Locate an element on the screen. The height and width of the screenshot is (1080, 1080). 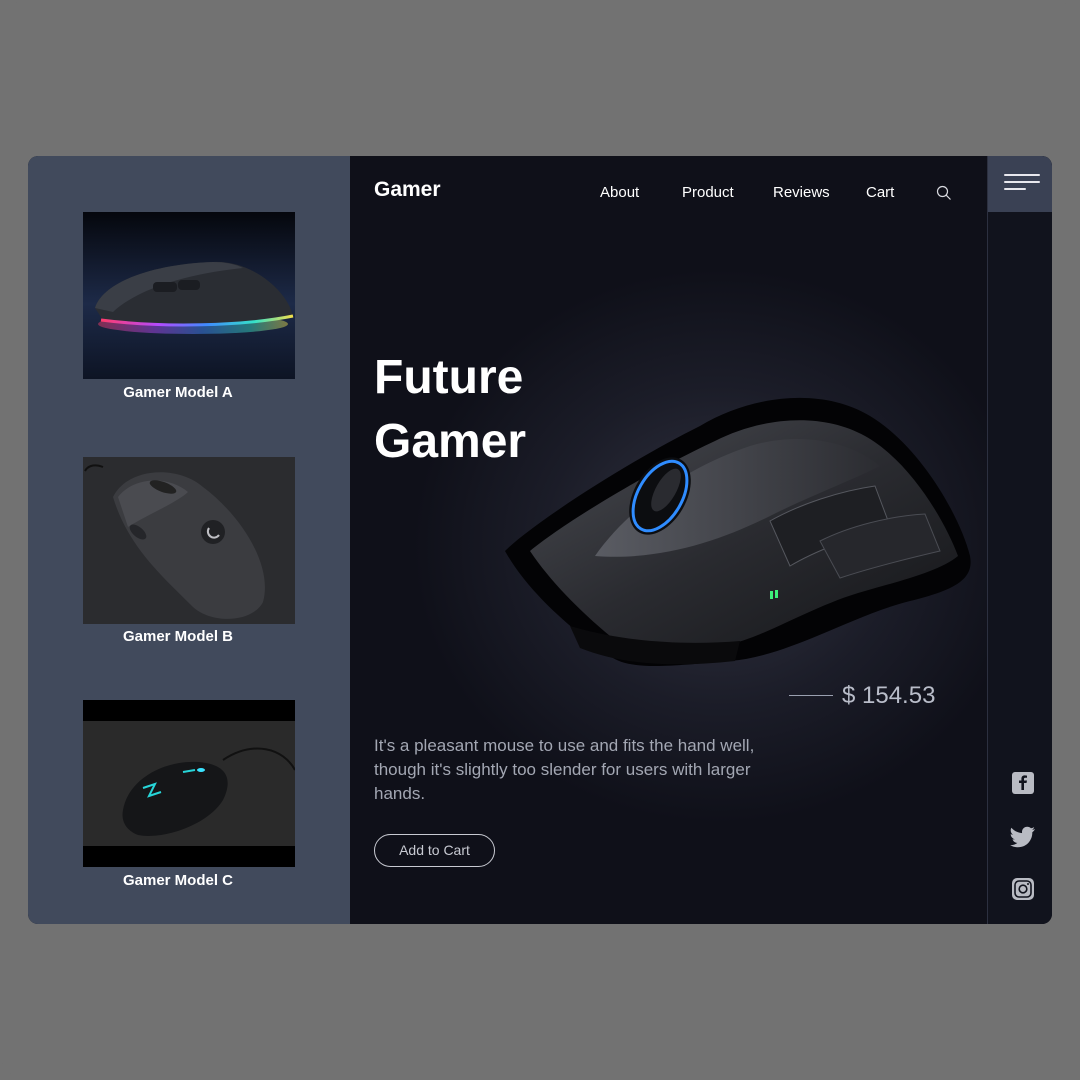
product-name-a: Gamer Model A is located at coordinates (178, 392).